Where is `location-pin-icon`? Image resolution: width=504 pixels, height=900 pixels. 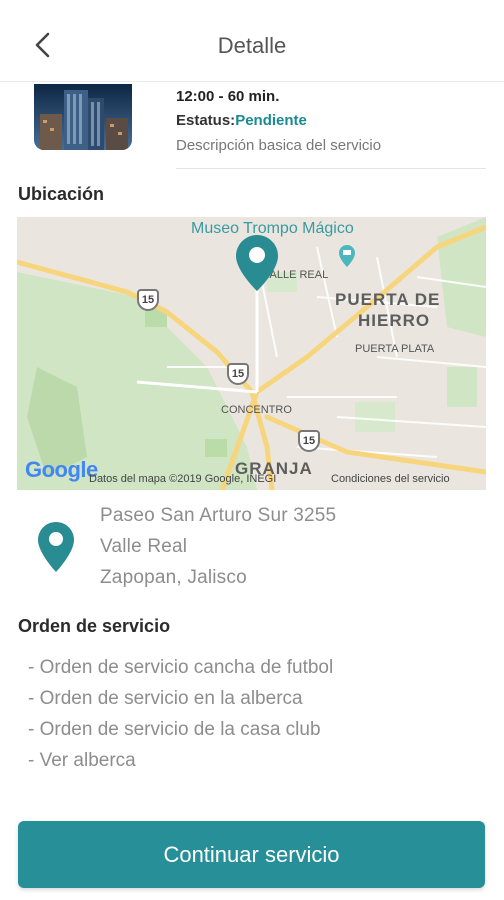 location-pin-icon is located at coordinates (56, 547).